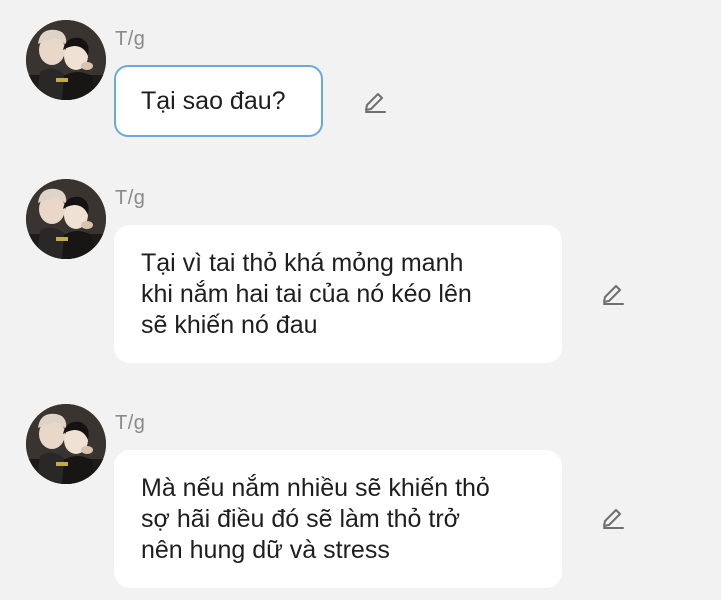 The image size is (721, 600). I want to click on message-text-line: sợ hãi điều đó sẽ làm thỏ trở, so click(301, 519).